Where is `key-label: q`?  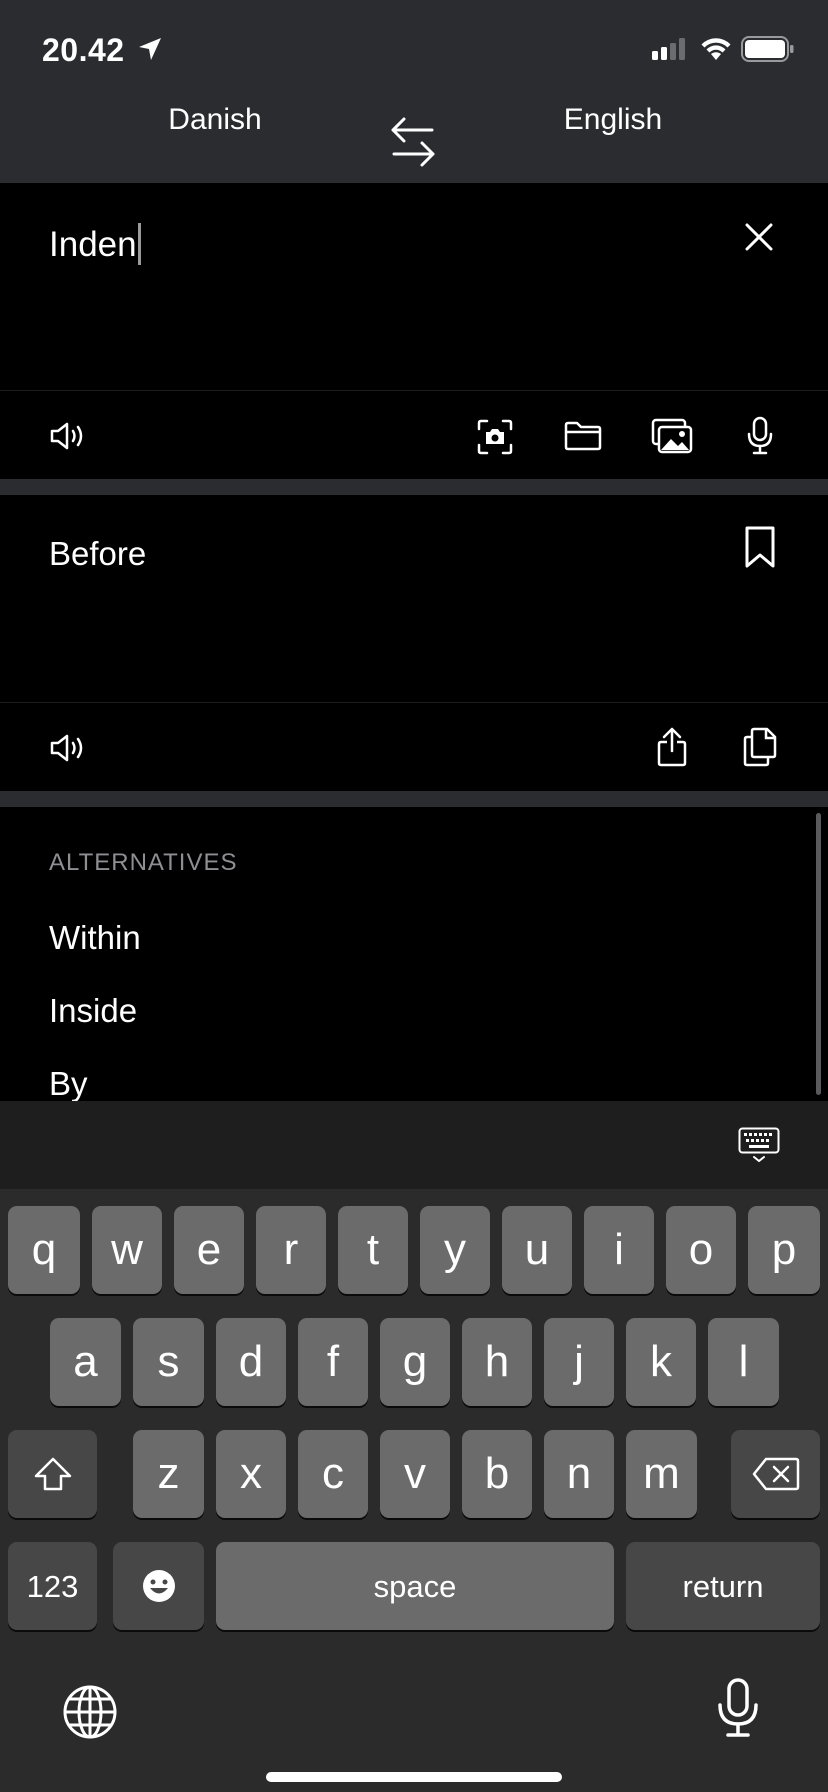
key-label: q is located at coordinates (44, 1249).